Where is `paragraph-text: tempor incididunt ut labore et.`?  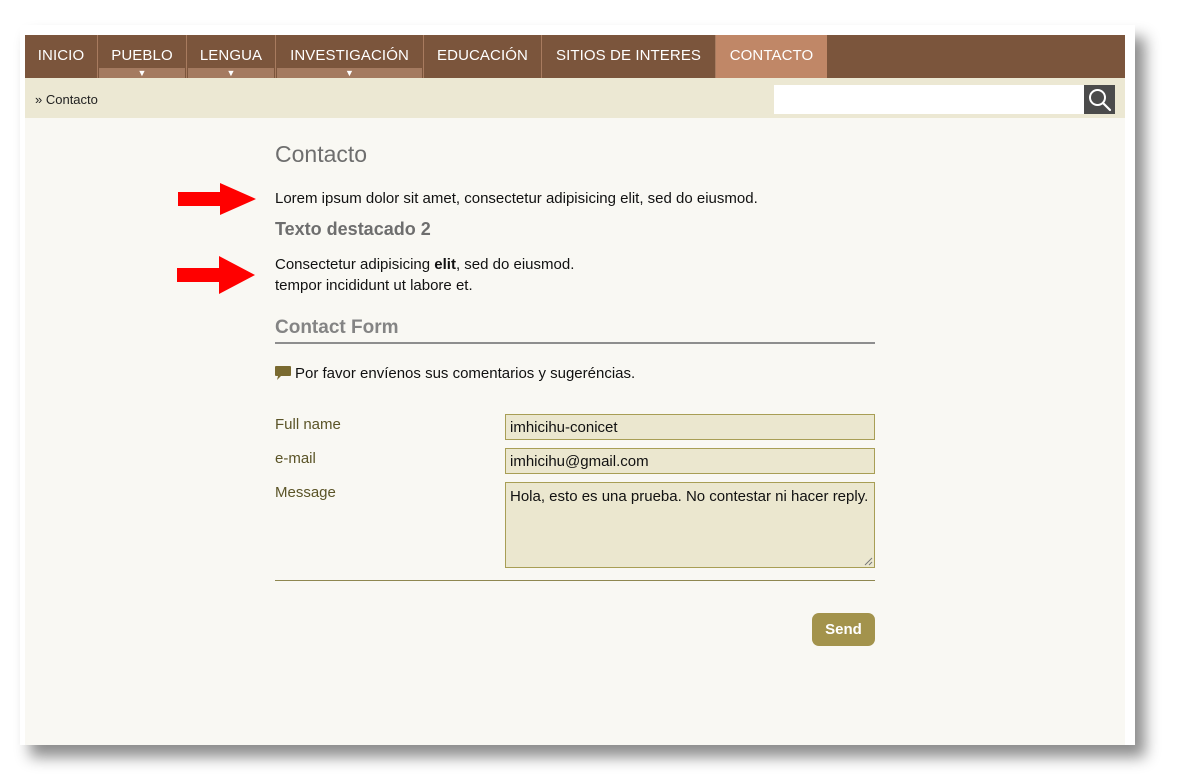
paragraph-text: tempor incididunt ut labore et. is located at coordinates (374, 285).